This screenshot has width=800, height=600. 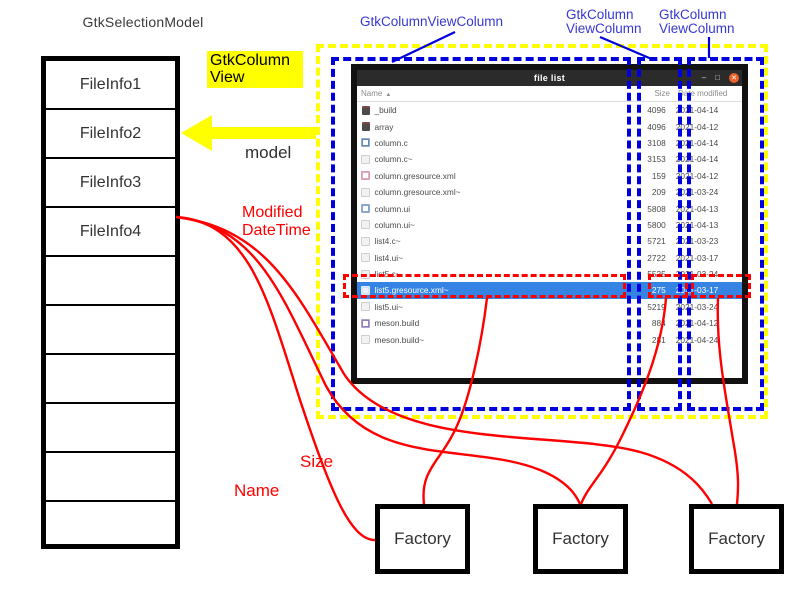 I want to click on file-row: list4.c~ 5721 2021-03-23, so click(x=549, y=241).